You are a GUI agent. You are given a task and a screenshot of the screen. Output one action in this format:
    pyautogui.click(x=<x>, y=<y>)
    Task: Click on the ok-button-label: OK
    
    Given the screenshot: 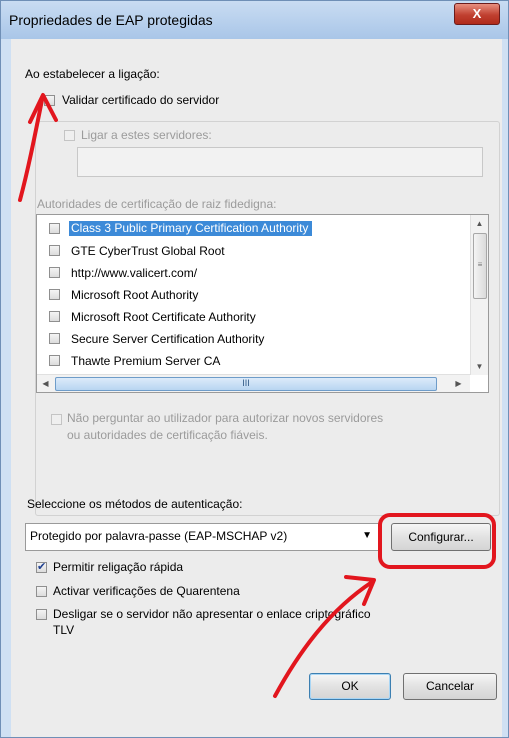 What is the action you would take?
    pyautogui.click(x=350, y=686)
    